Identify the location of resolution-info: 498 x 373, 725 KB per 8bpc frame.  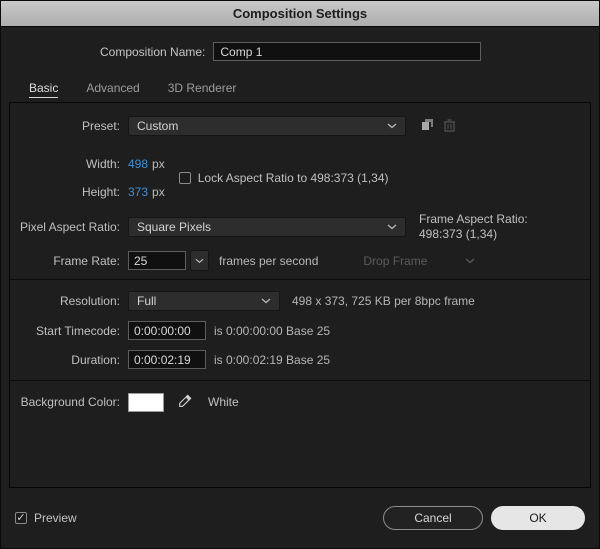
(383, 301).